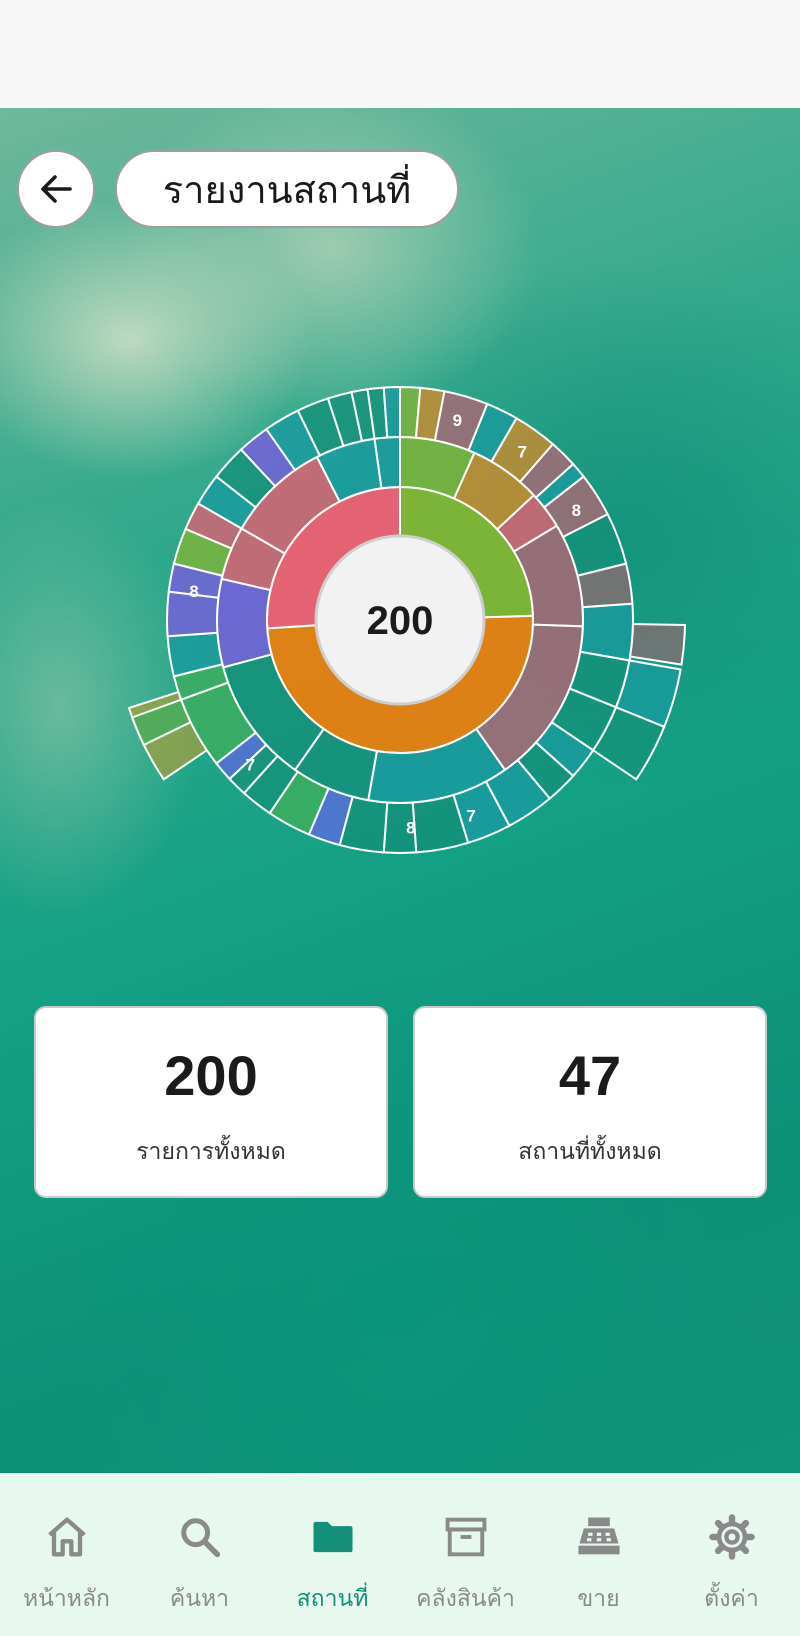 This screenshot has width=800, height=1636. Describe the element at coordinates (732, 1537) in the screenshot. I see `gear-icon` at that location.